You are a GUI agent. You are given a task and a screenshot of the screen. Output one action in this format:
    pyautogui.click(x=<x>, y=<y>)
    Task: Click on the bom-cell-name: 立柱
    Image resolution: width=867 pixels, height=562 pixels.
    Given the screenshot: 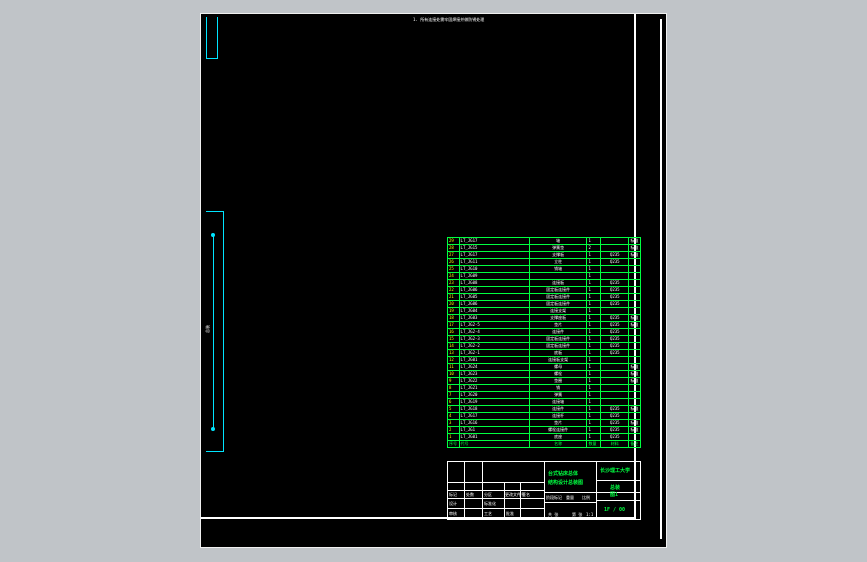 What is the action you would take?
    pyautogui.click(x=558, y=262)
    